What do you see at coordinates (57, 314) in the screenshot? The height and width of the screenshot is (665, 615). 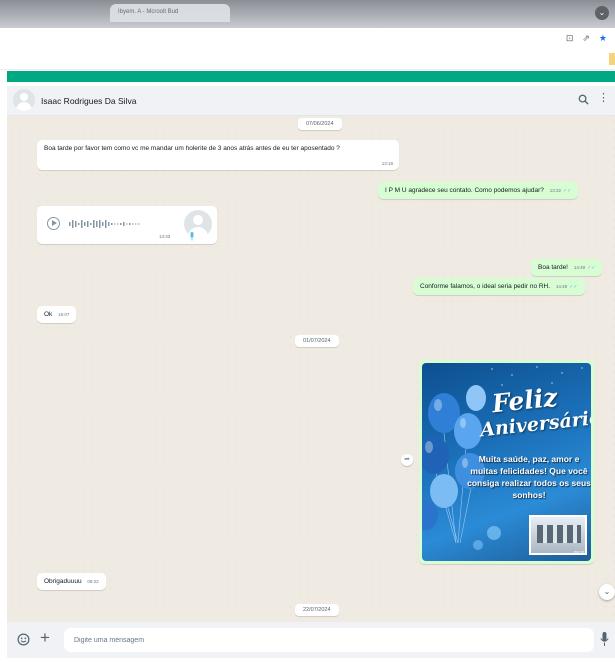 I see `message-incoming: Ok 15:07` at bounding box center [57, 314].